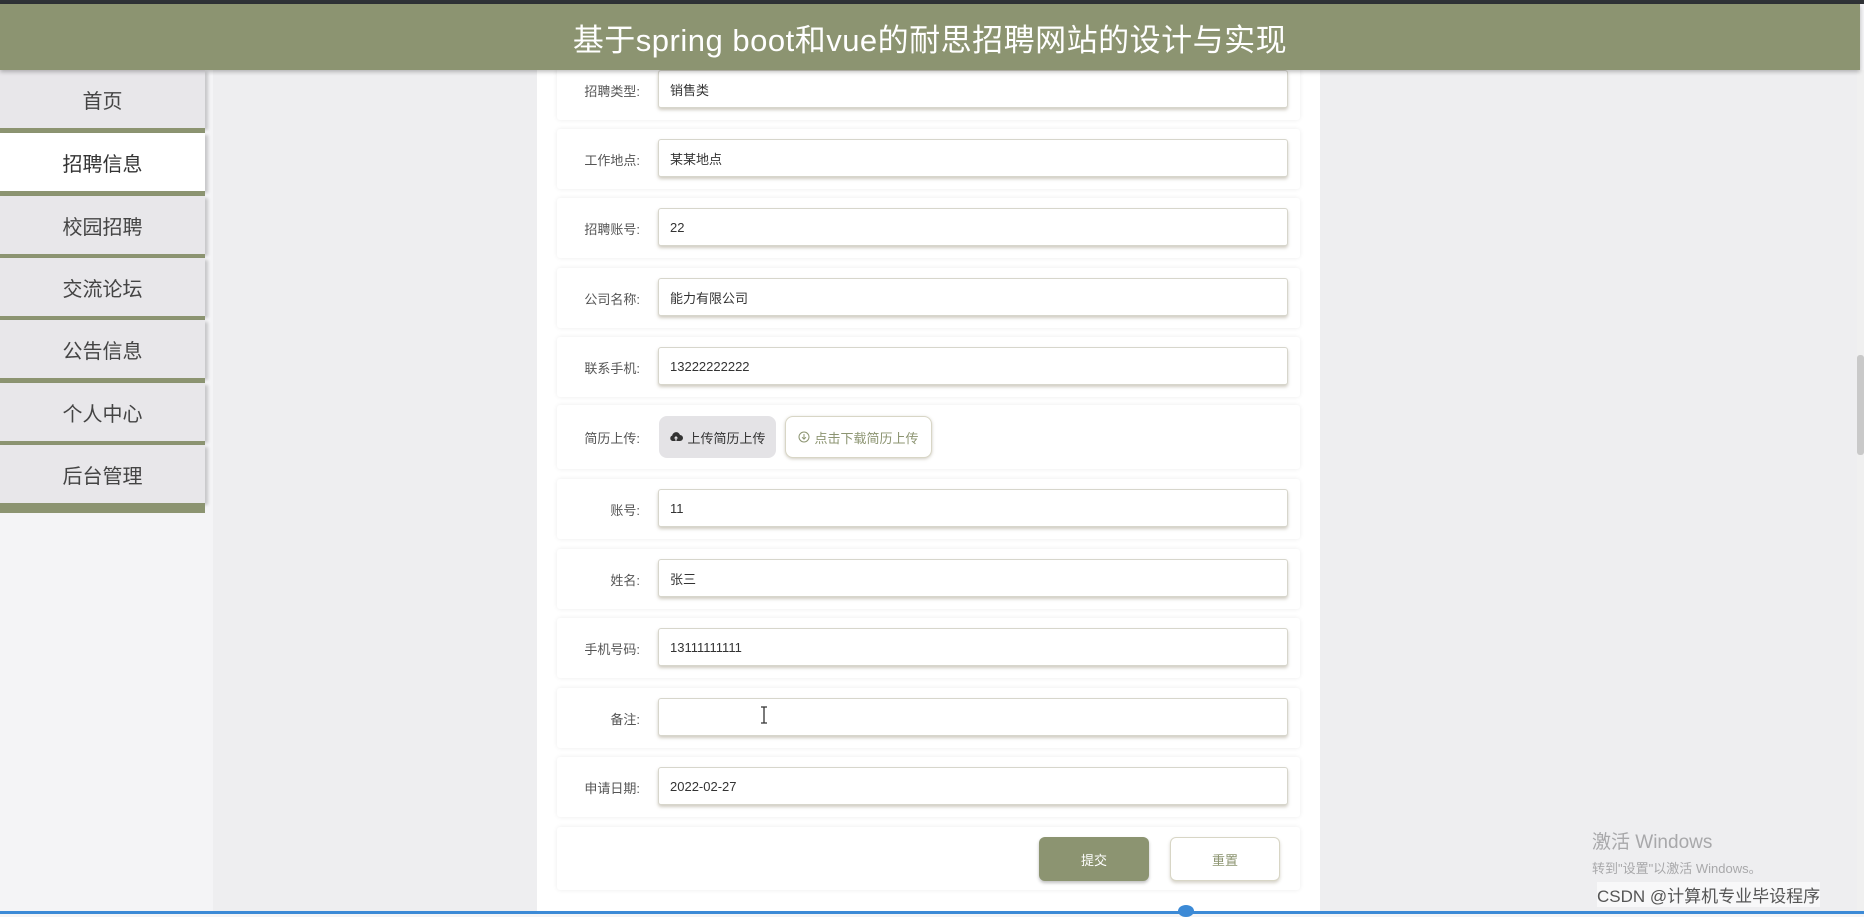 The image size is (1864, 917). What do you see at coordinates (612, 229) in the screenshot?
I see `recruit-account-label: 招聘账号:` at bounding box center [612, 229].